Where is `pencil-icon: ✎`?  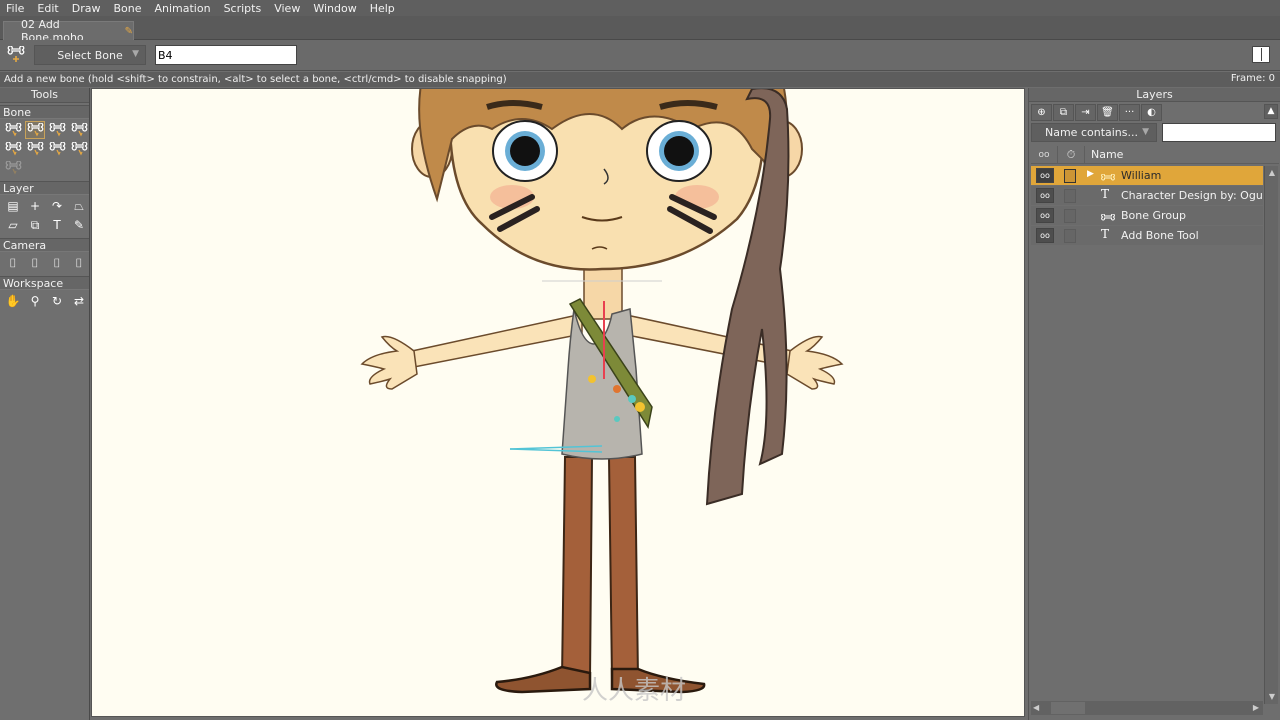 pencil-icon: ✎ is located at coordinates (128, 31).